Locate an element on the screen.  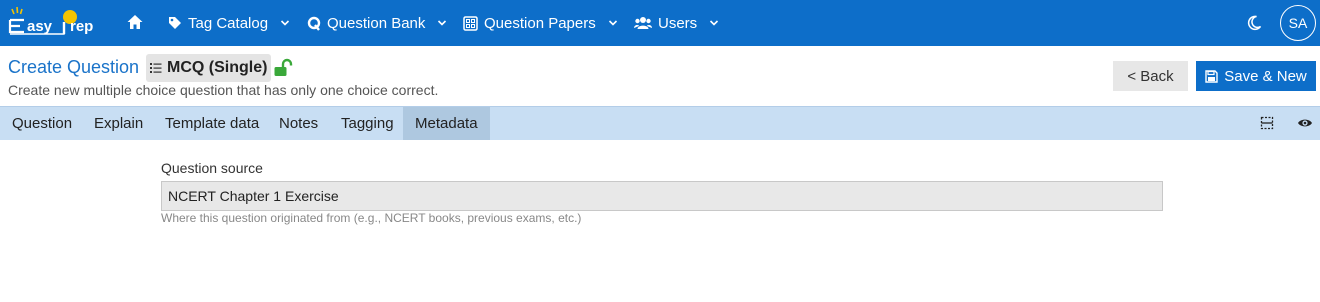
nav-question-bank: Question Bank is located at coordinates (377, 23).